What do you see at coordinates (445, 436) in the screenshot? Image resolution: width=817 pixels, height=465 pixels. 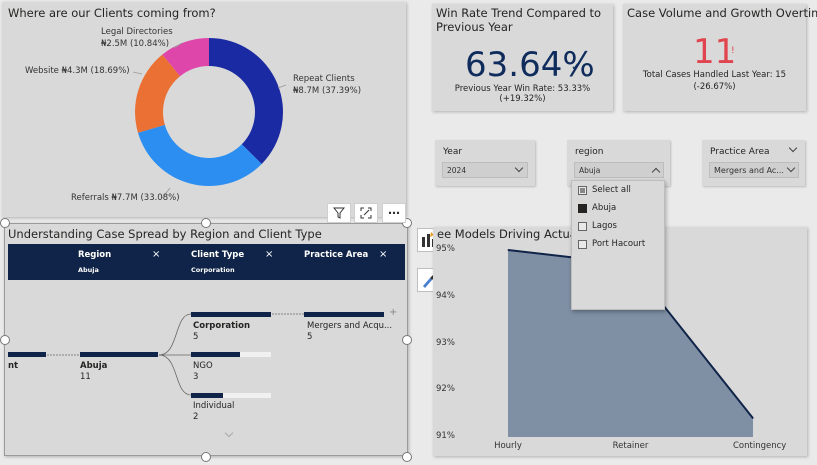 I see `y-tick-label: 91%` at bounding box center [445, 436].